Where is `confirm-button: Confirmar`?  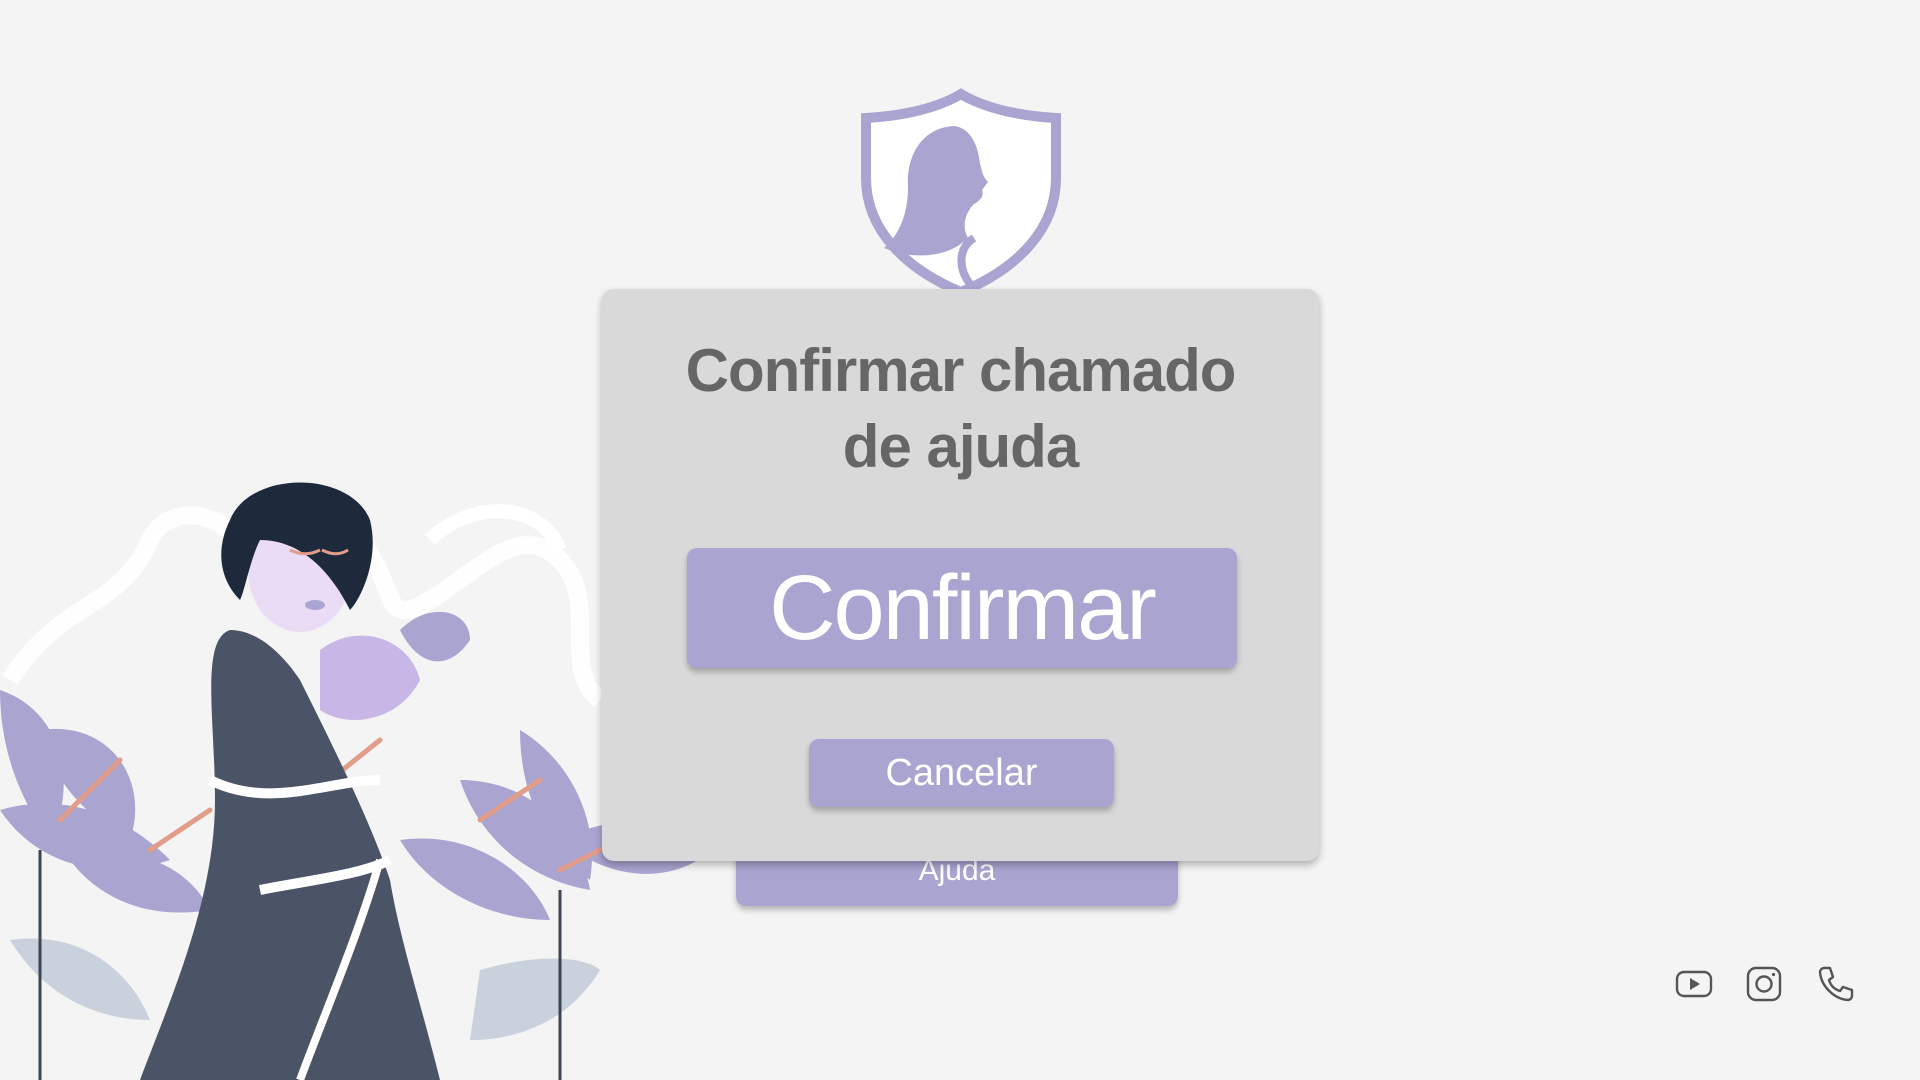
confirm-button: Confirmar is located at coordinates (962, 608).